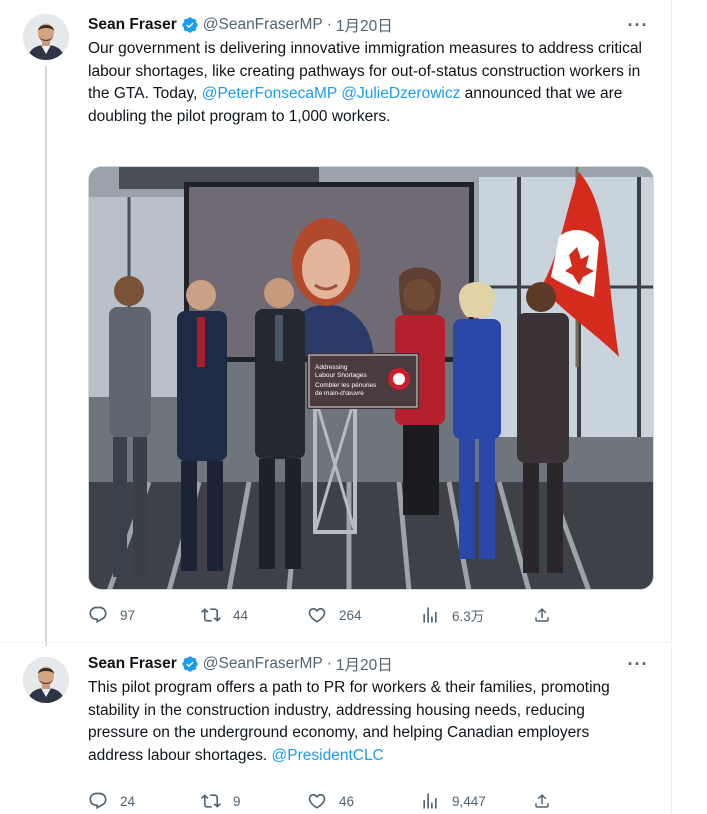 Image resolution: width=707 pixels, height=814 pixels. What do you see at coordinates (254, 615) in the screenshot?
I see `retweet-button: 44` at bounding box center [254, 615].